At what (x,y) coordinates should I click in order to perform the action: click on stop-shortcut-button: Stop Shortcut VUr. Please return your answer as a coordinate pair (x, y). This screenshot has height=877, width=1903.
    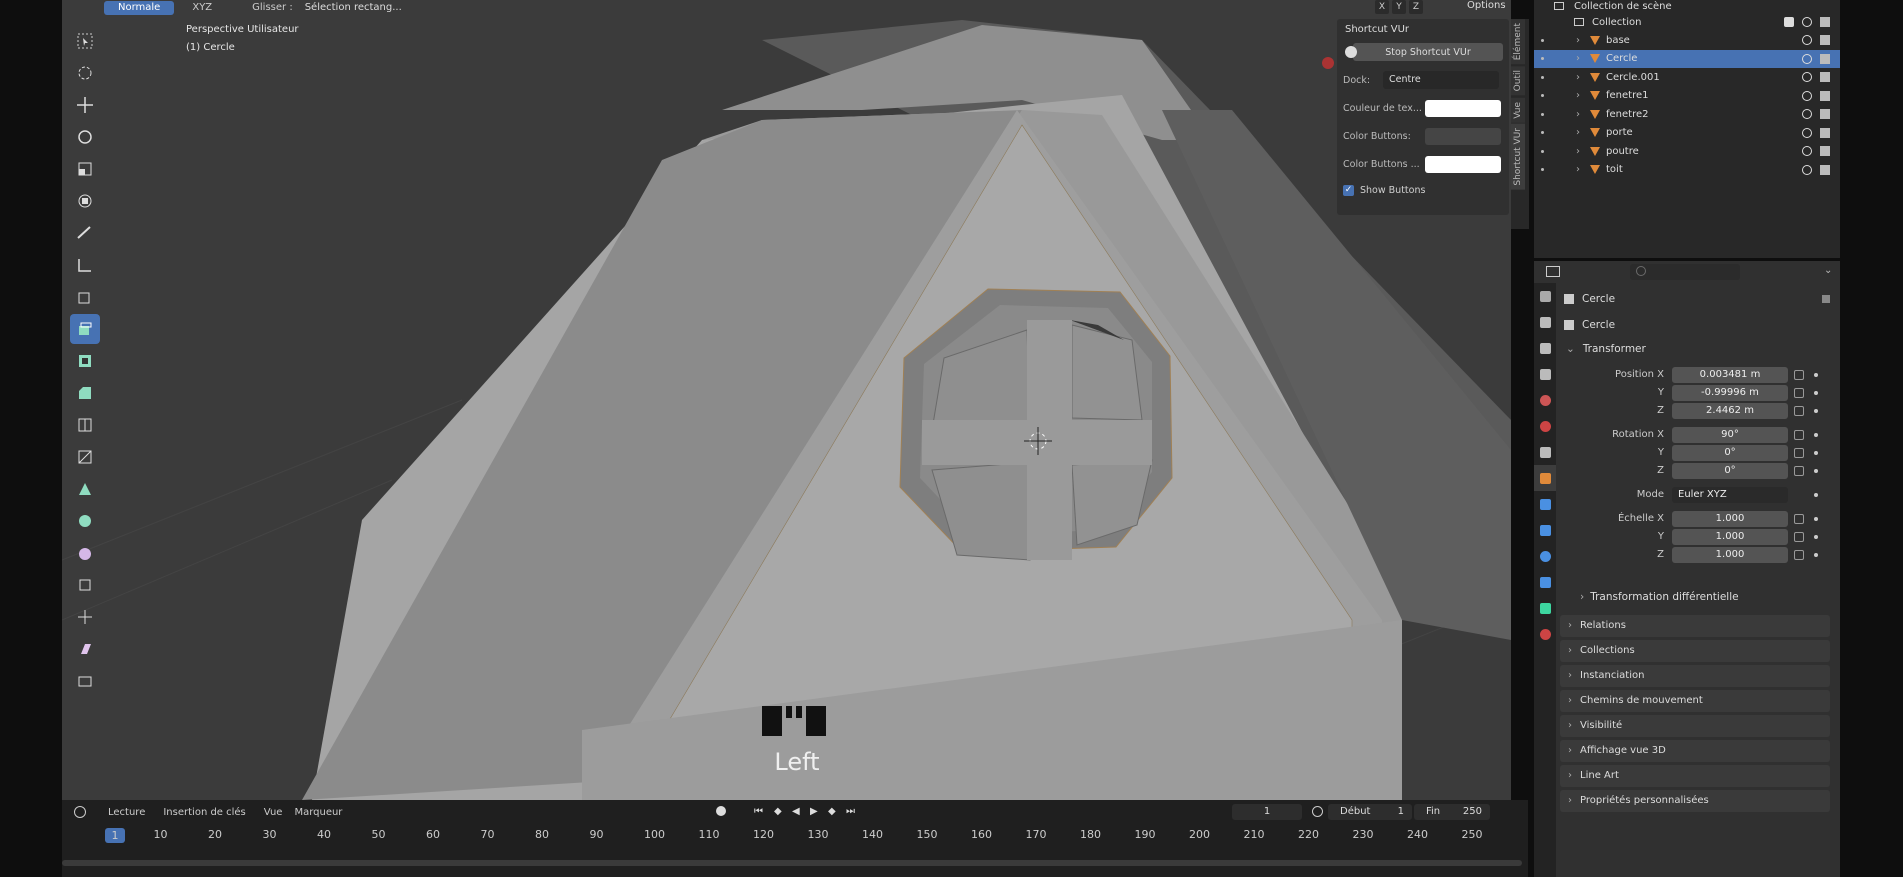
    Looking at the image, I should click on (1428, 52).